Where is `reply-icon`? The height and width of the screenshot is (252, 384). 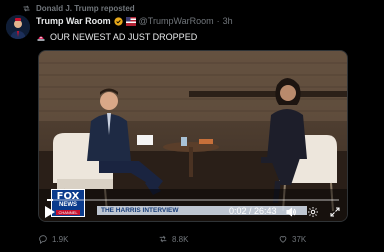
reply-icon is located at coordinates (43, 239).